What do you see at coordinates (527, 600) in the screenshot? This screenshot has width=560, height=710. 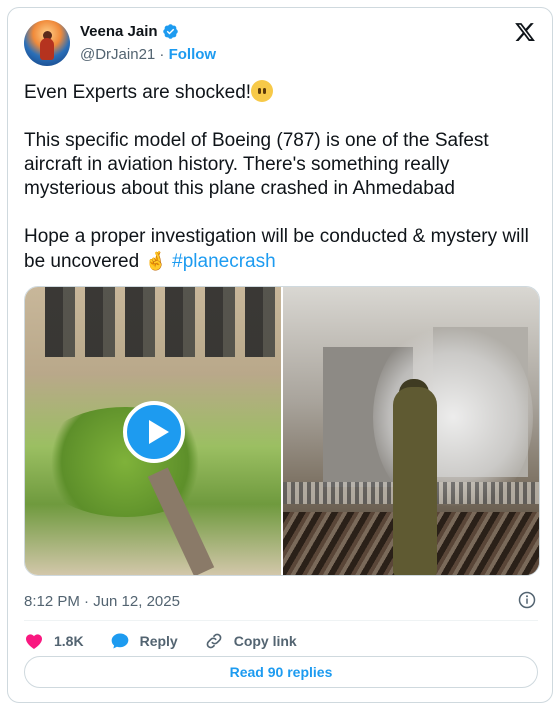 I see `info-icon` at bounding box center [527, 600].